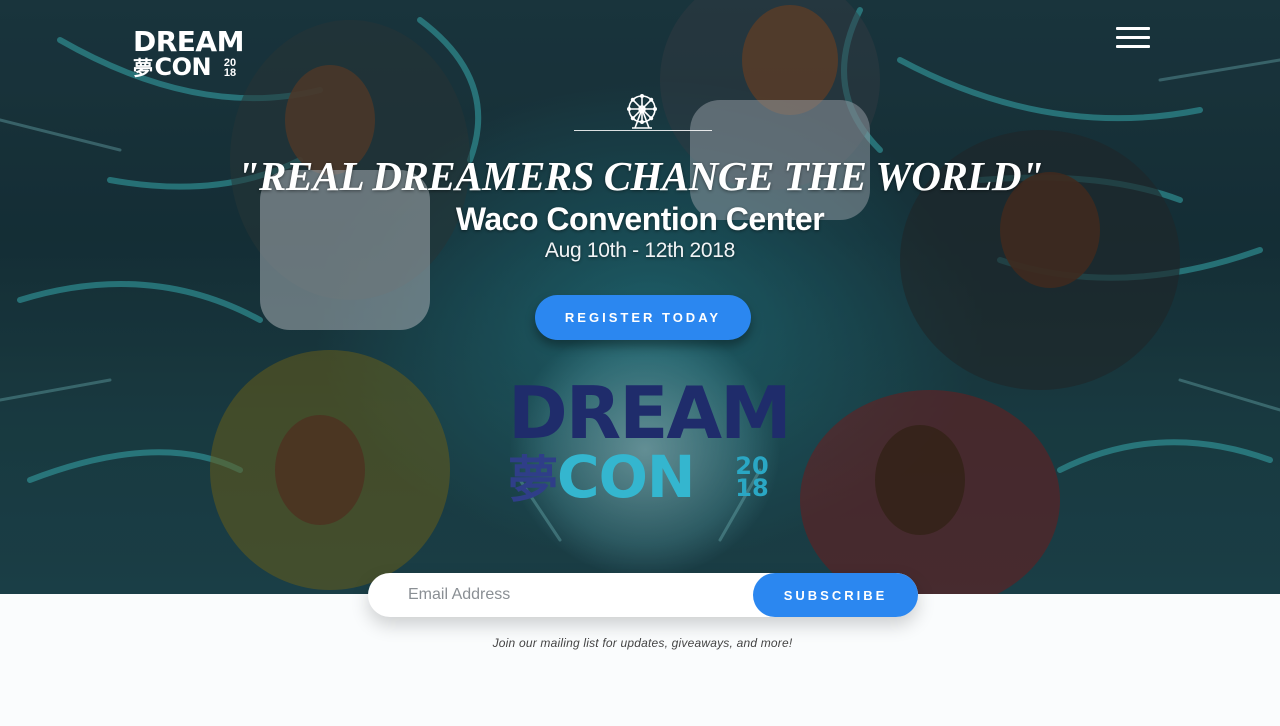 This screenshot has height=726, width=1280. What do you see at coordinates (650, 413) in the screenshot?
I see `center-logo-dream: DREAM` at bounding box center [650, 413].